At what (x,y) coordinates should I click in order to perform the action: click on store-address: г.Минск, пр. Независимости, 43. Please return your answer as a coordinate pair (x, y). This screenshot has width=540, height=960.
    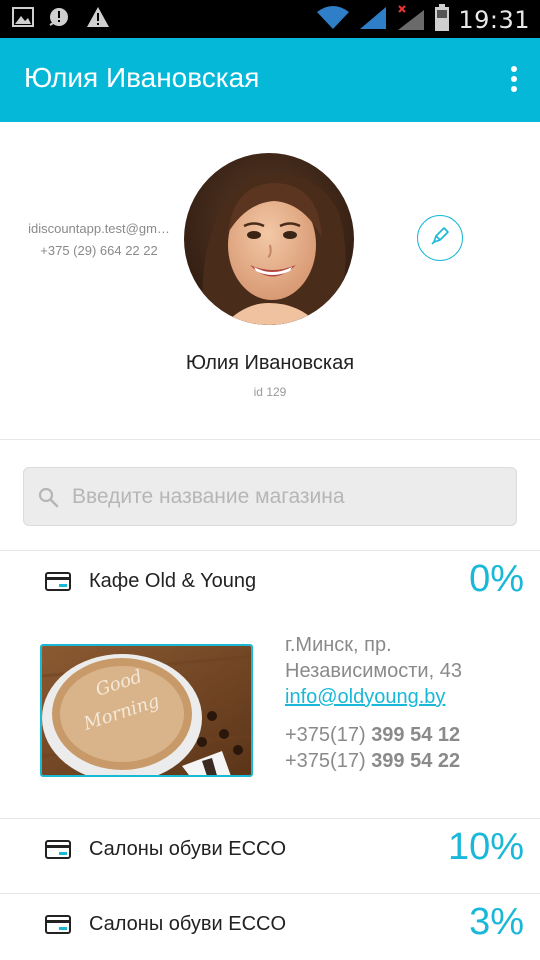
    Looking at the image, I should click on (373, 658).